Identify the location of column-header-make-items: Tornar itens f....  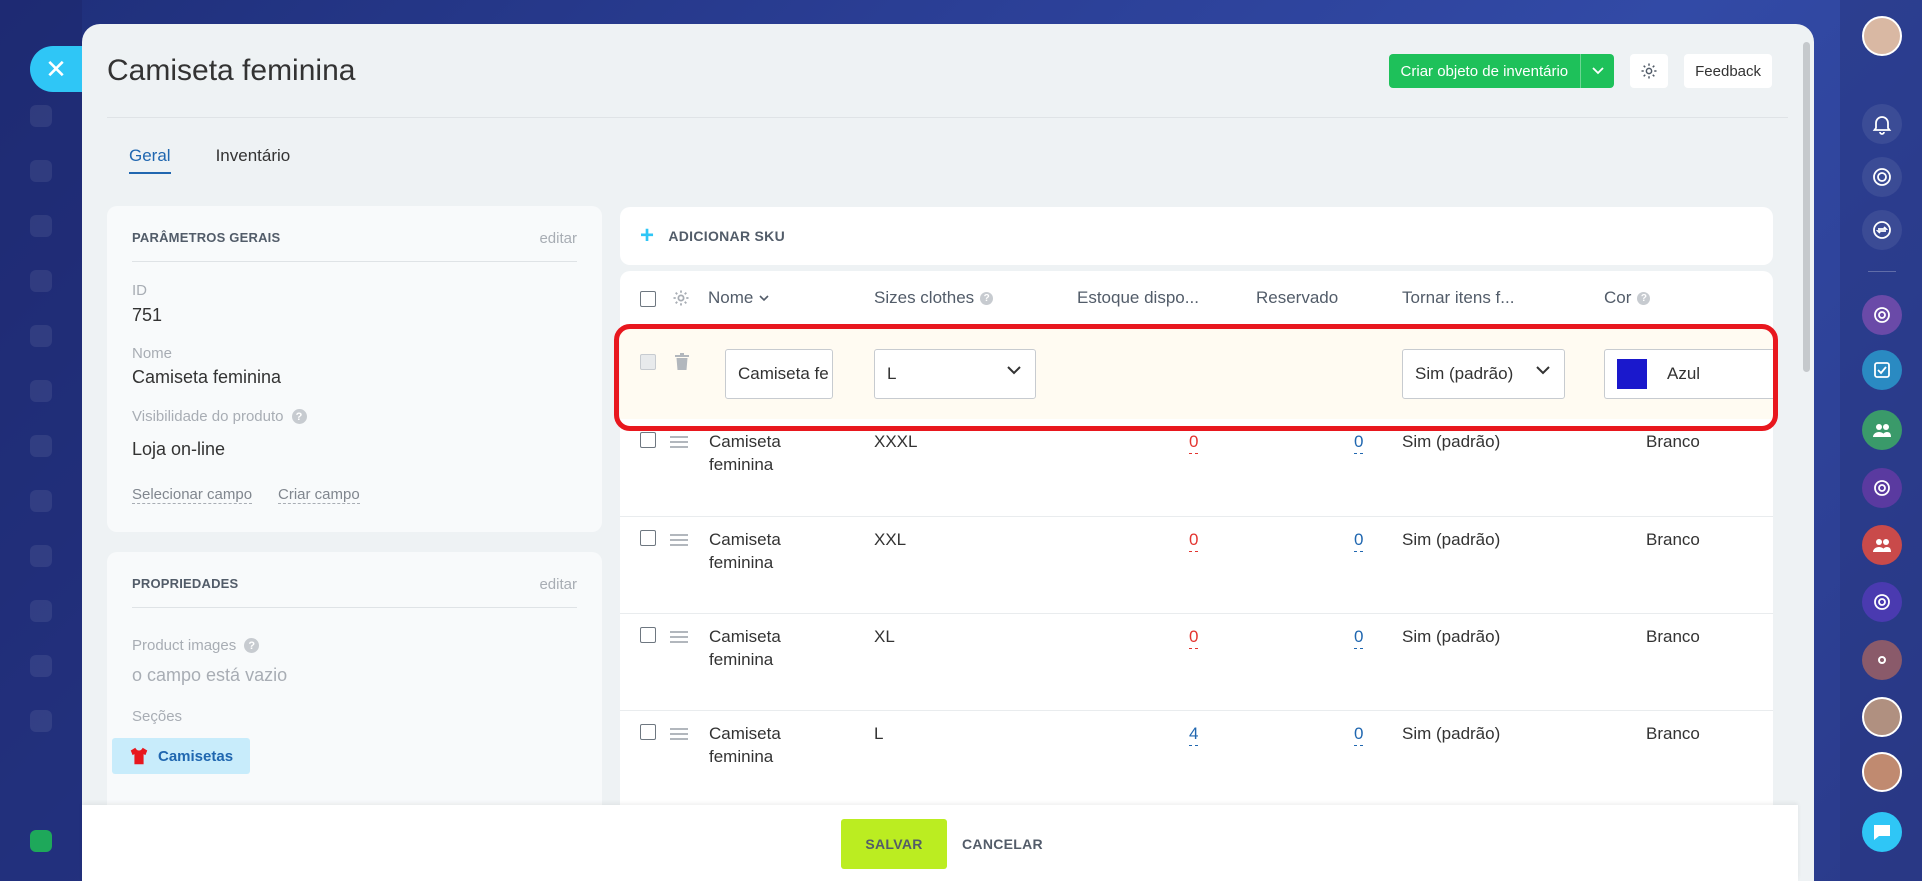
(1458, 298).